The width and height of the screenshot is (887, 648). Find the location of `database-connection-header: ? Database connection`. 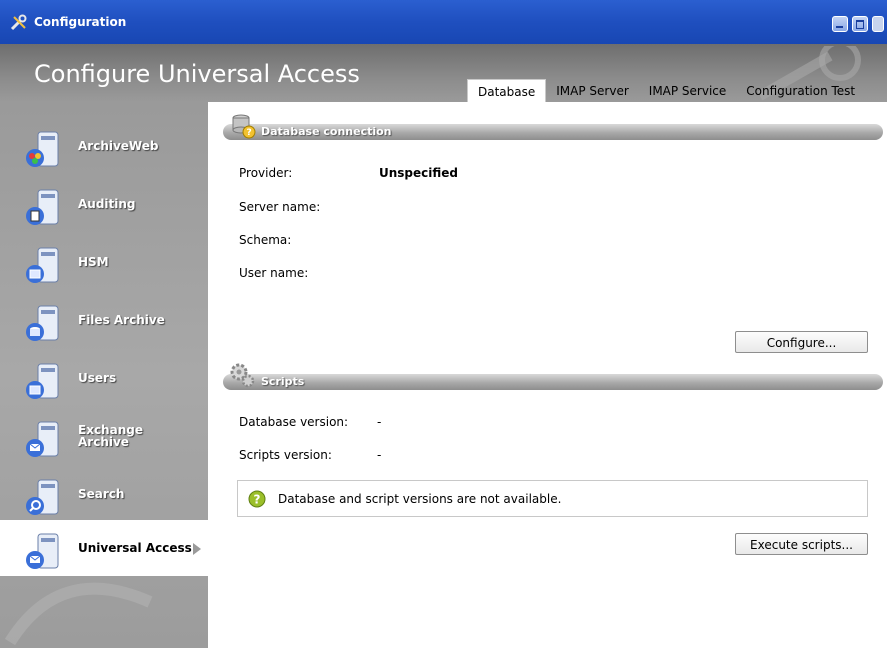

database-connection-header: ? Database connection is located at coordinates (553, 127).